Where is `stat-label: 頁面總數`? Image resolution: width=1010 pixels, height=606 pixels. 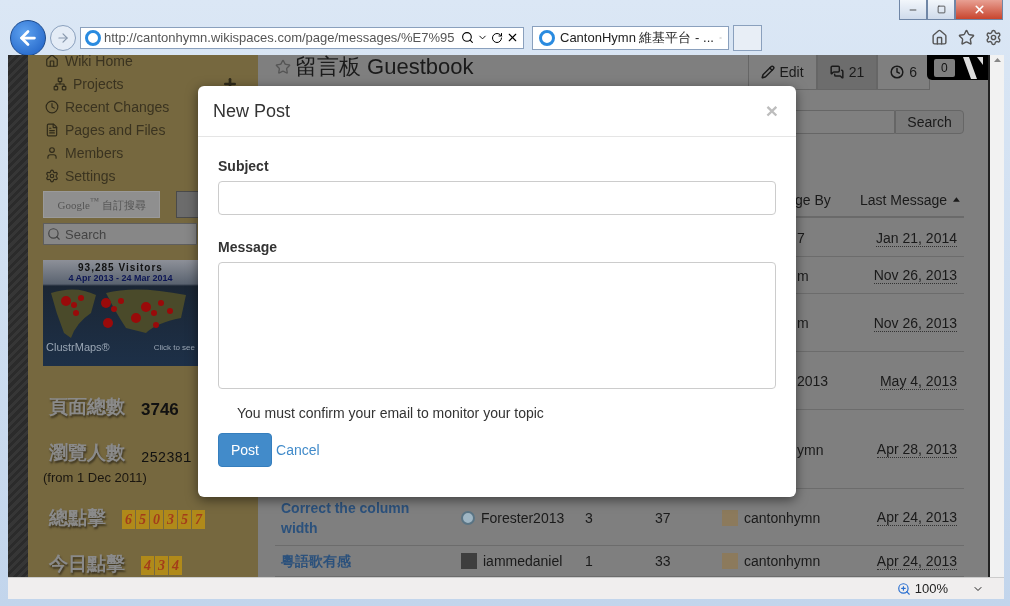 stat-label: 頁面總數 is located at coordinates (87, 406).